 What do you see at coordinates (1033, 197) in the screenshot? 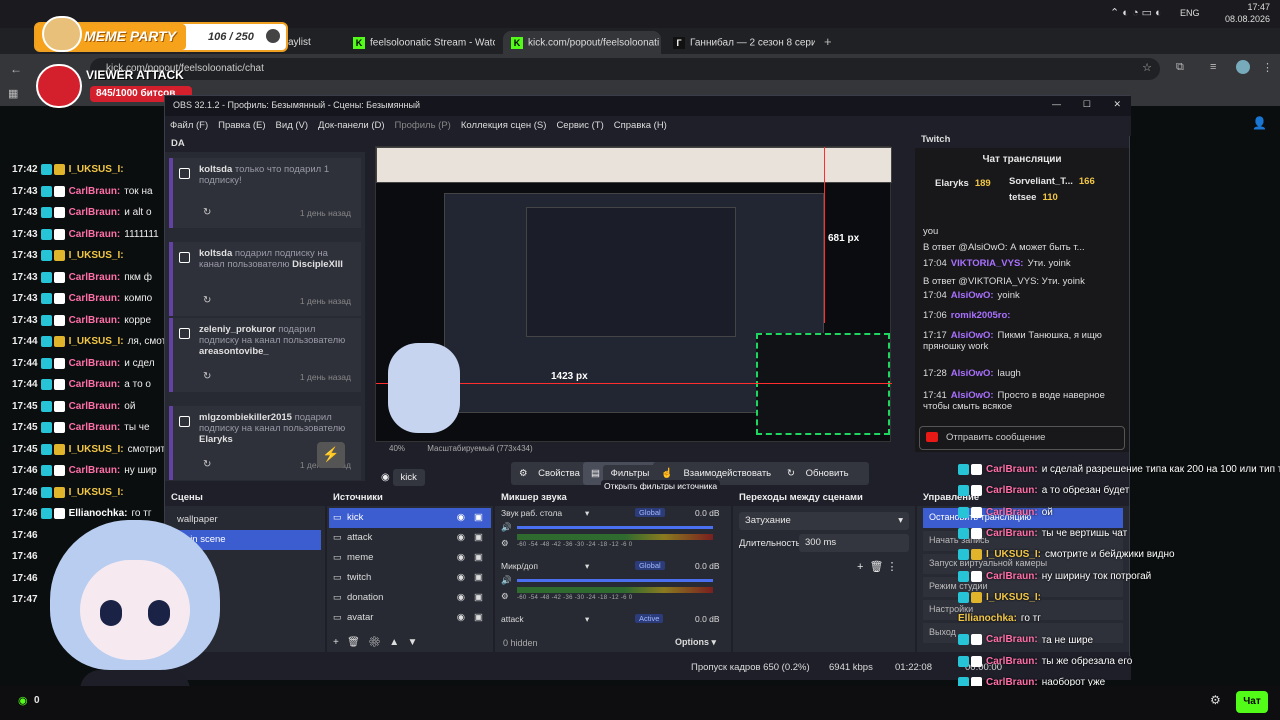
I see `leader-entry: tetsee 110` at bounding box center [1033, 197].